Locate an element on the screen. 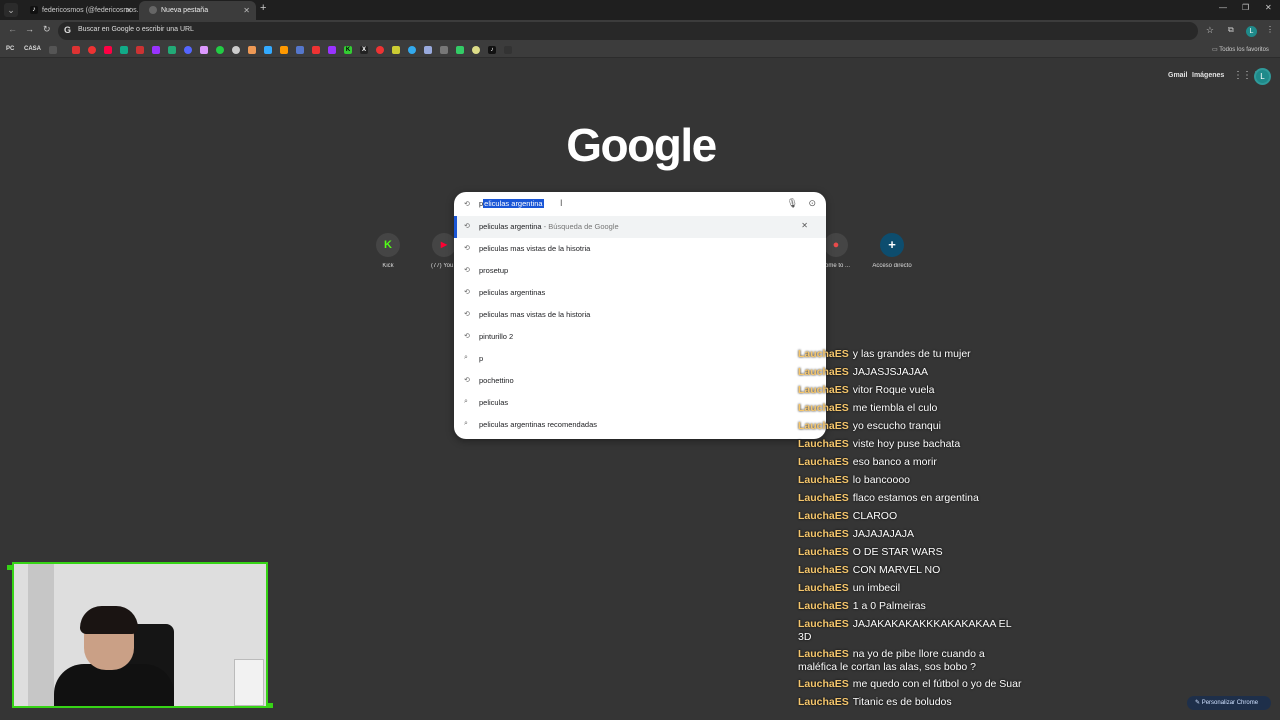 This screenshot has width=1280, height=720. images-link: Imágenes is located at coordinates (1208, 75).